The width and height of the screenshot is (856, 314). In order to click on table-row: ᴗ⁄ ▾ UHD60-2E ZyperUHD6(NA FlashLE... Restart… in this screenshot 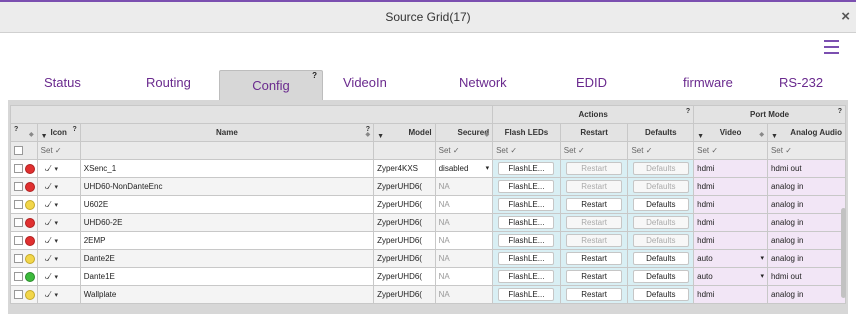, I will do `click(428, 222)`.